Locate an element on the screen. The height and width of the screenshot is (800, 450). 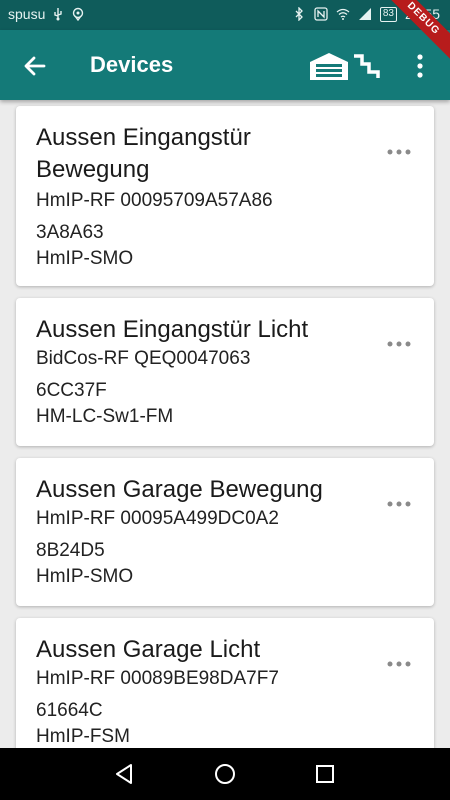
page-title: Devices is located at coordinates (132, 64).